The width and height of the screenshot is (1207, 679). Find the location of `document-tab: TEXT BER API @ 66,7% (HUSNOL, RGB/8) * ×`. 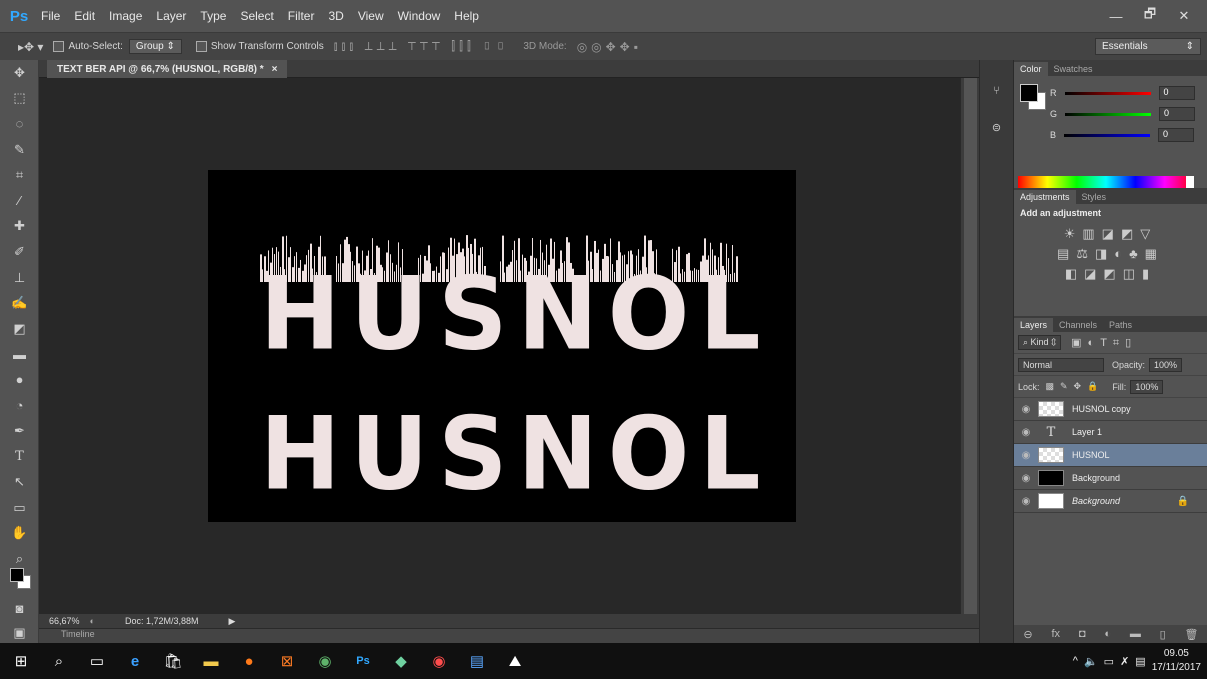

document-tab: TEXT BER API @ 66,7% (HUSNOL, RGB/8) * × is located at coordinates (167, 69).